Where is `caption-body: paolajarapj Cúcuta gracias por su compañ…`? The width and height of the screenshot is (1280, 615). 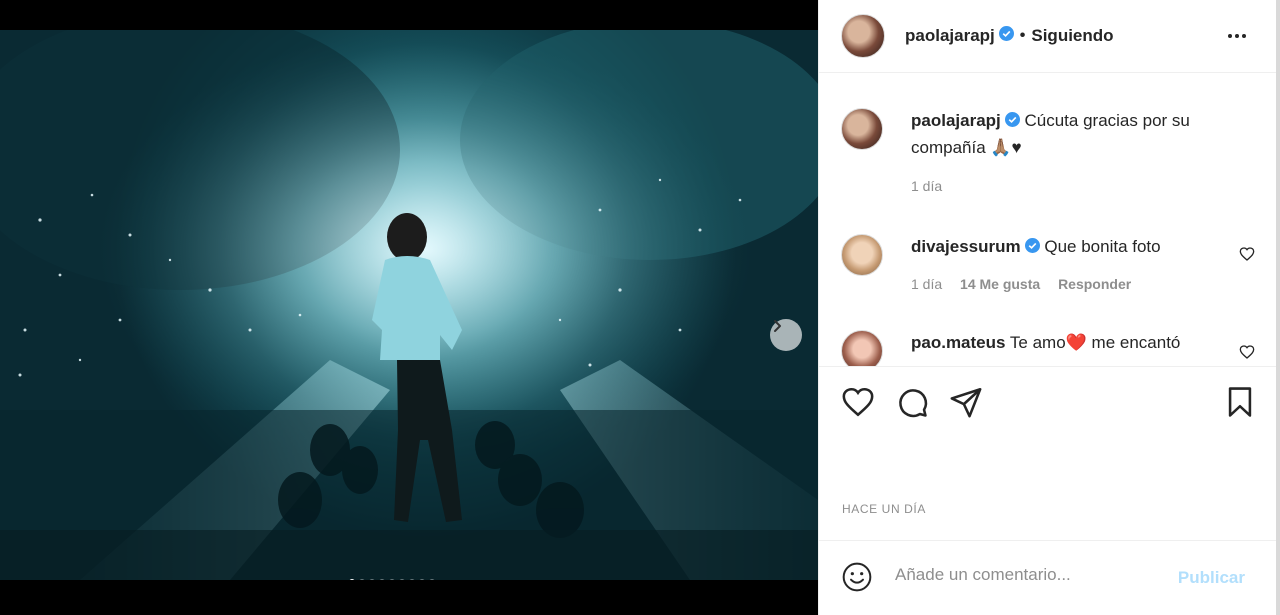 caption-body: paolajarapj Cúcuta gracias por su compañ… is located at coordinates (1076, 153).